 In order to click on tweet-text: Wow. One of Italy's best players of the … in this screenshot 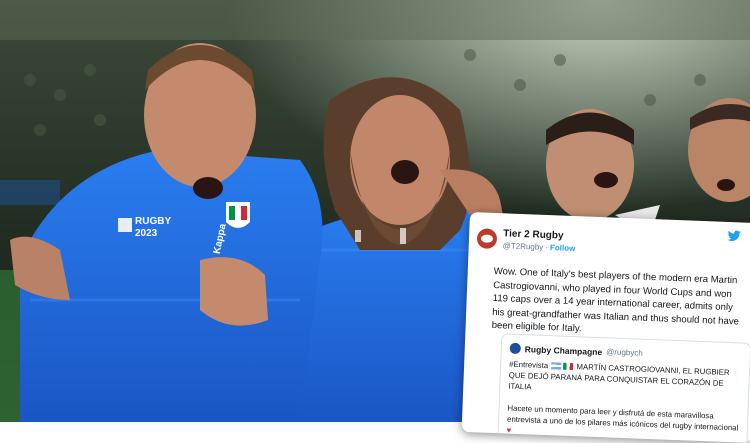, I will do `click(615, 300)`.